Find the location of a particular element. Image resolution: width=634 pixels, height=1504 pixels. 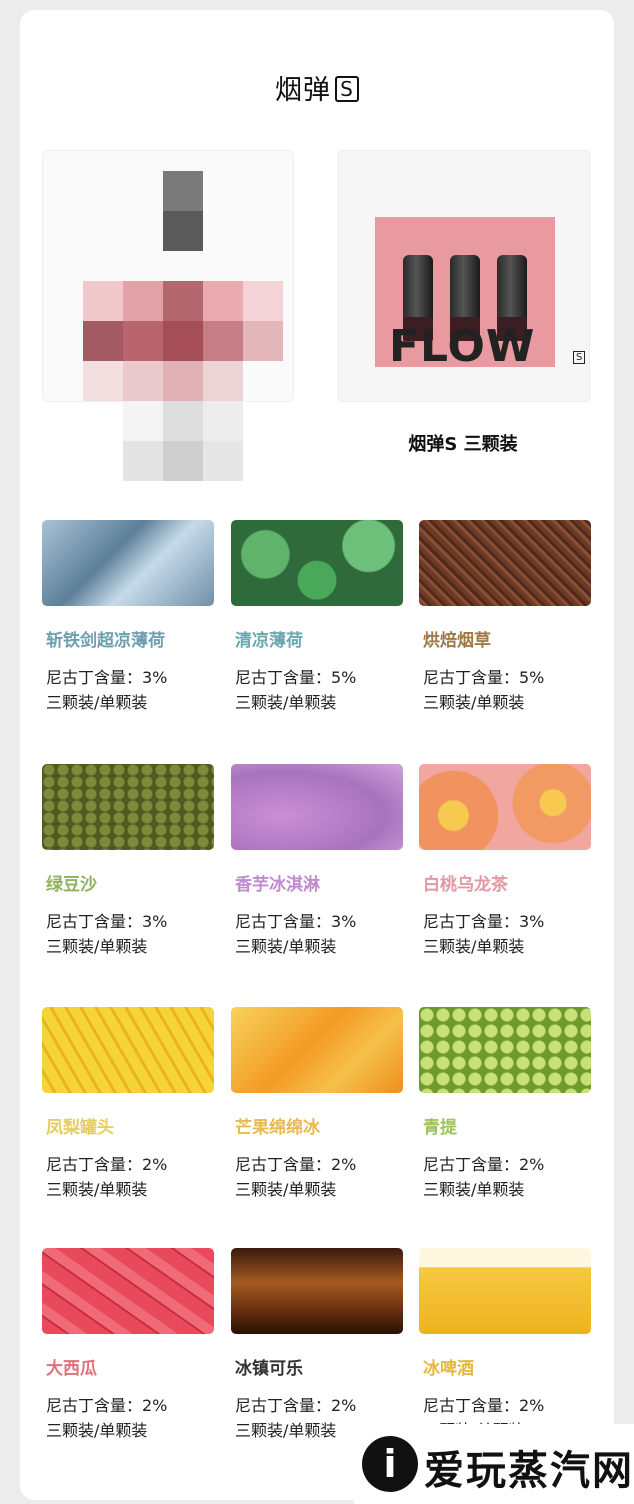

flavor-name: 烘焙烟草 is located at coordinates (457, 641).